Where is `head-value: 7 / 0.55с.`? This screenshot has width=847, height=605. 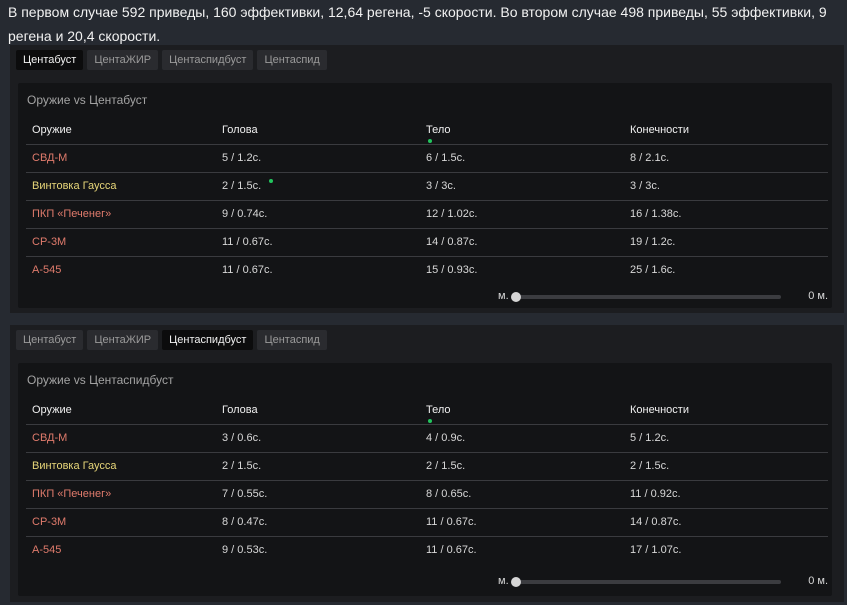 head-value: 7 / 0.55с. is located at coordinates (245, 494).